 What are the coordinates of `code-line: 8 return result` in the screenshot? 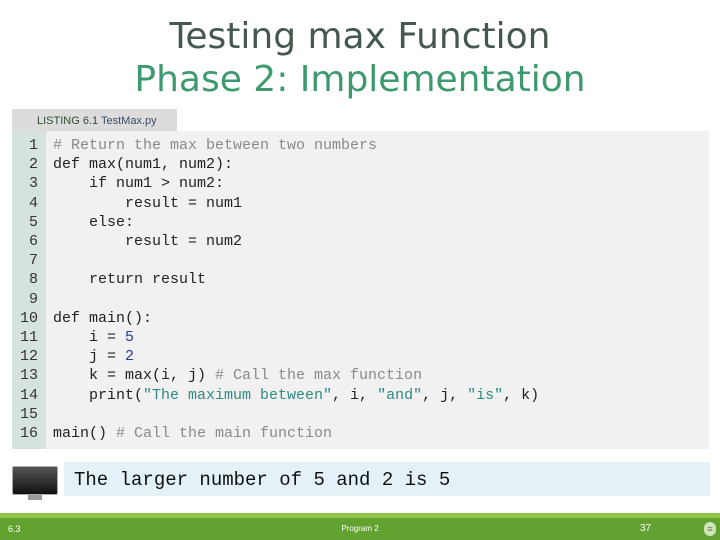 It's located at (275, 279).